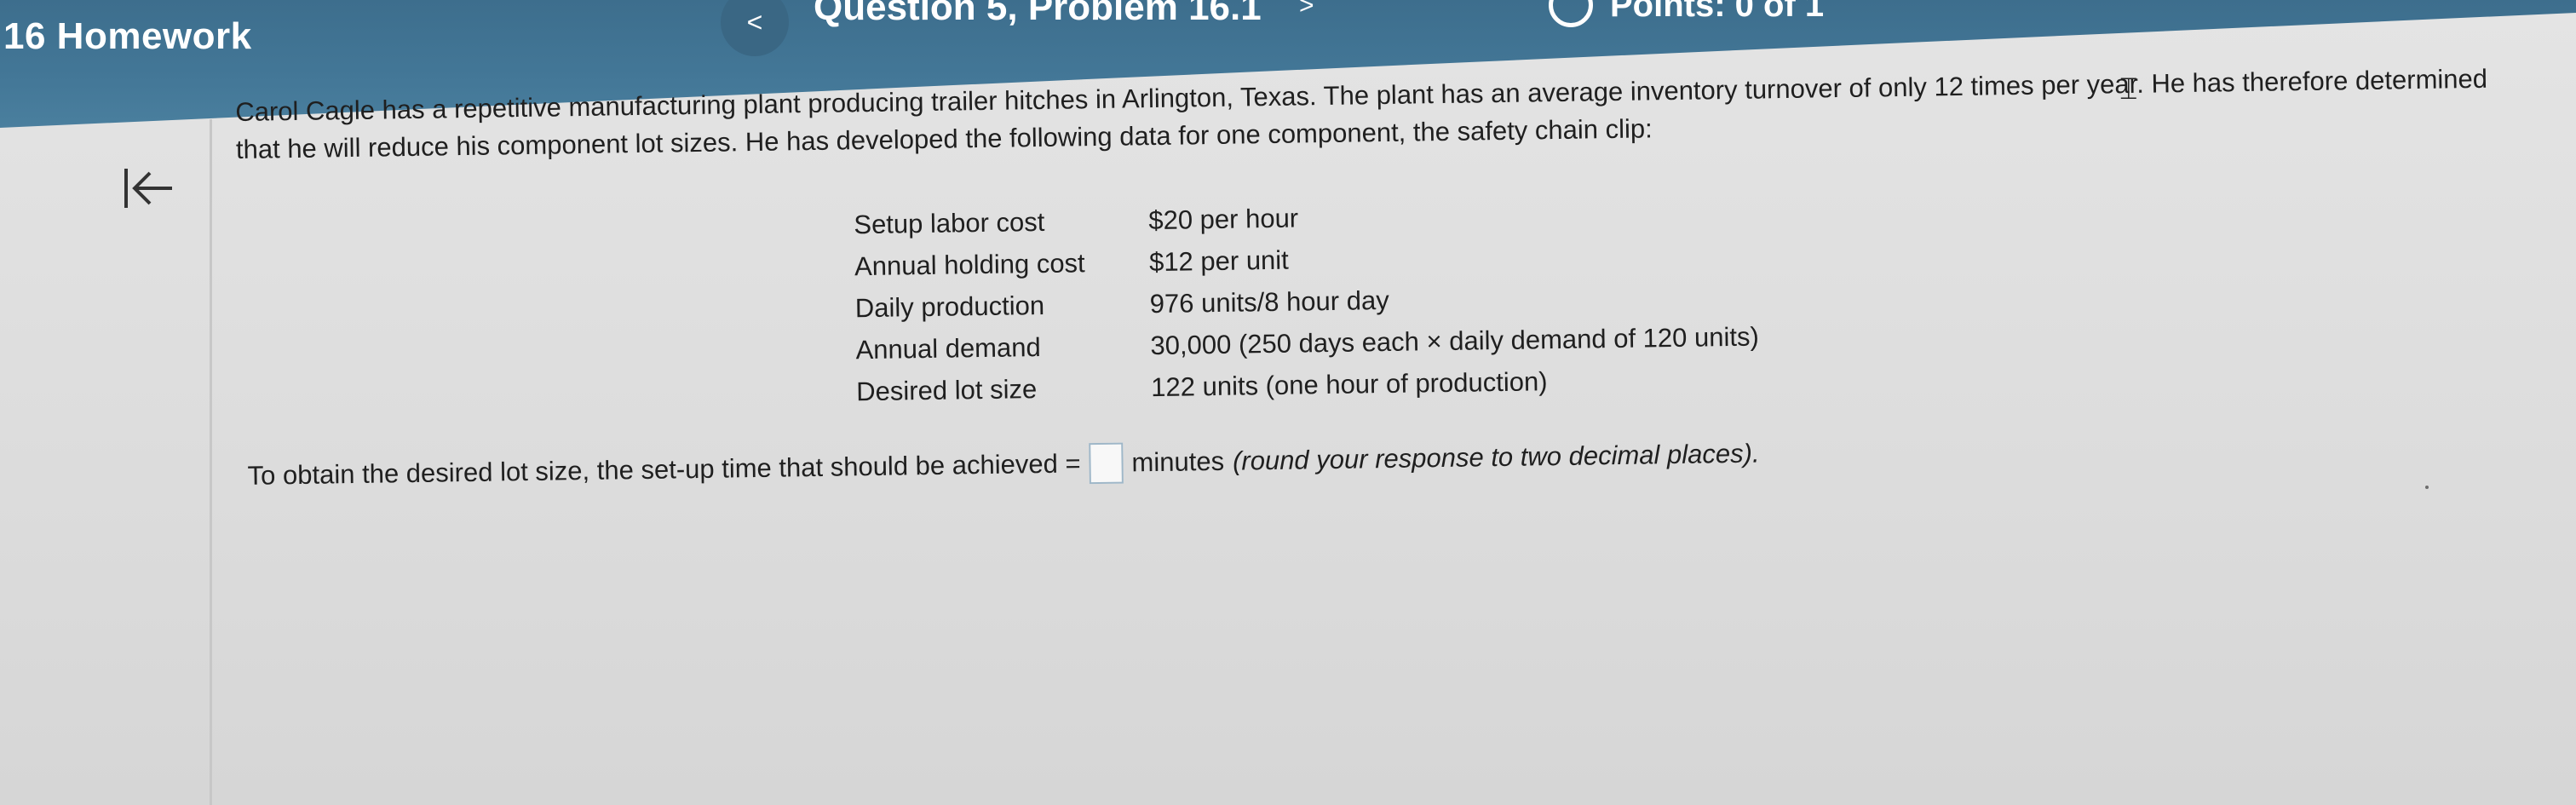 This screenshot has width=2576, height=805. I want to click on answer-unit: minutes, so click(1178, 462).